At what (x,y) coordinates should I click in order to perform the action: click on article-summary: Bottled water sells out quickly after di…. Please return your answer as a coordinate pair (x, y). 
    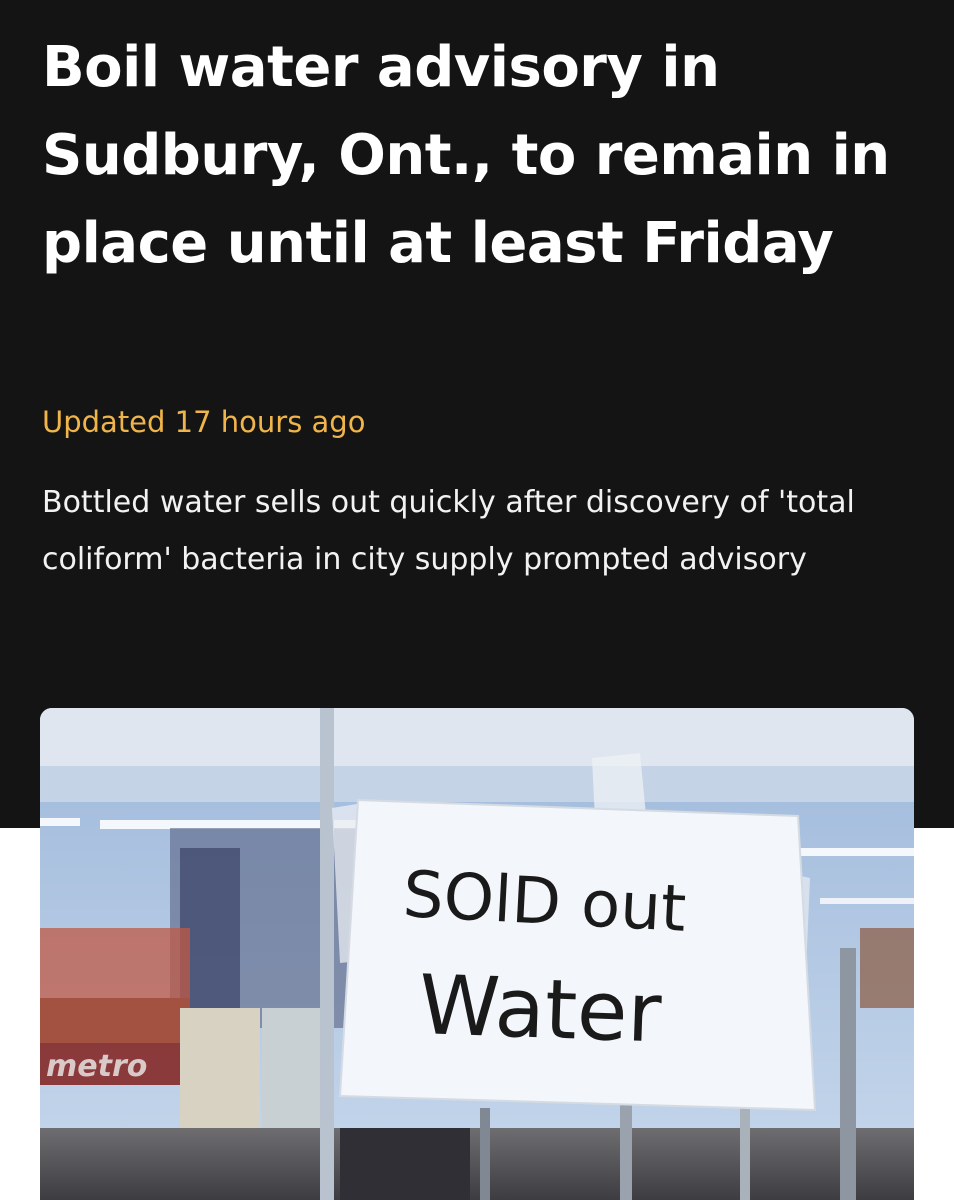
    Looking at the image, I should click on (448, 531).